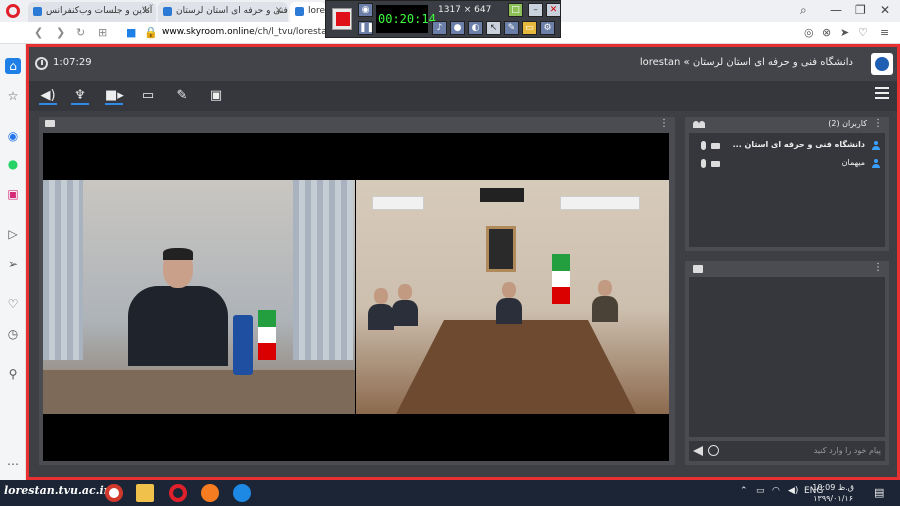 This screenshot has height=506, width=900. What do you see at coordinates (793, 491) in the screenshot?
I see `volume-icon: ◀)` at bounding box center [793, 491].